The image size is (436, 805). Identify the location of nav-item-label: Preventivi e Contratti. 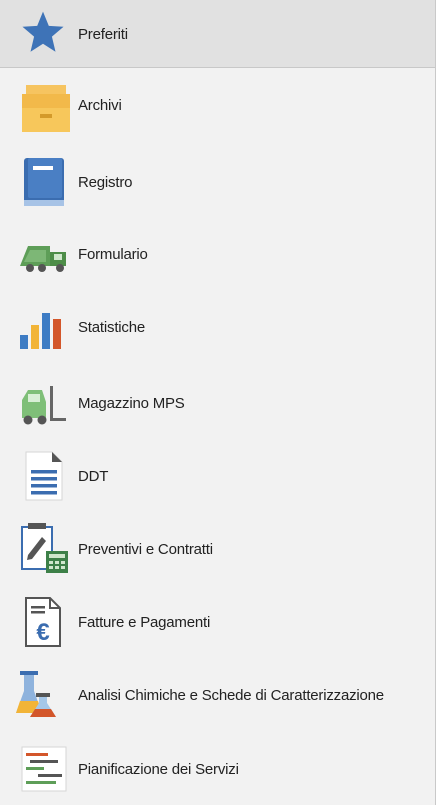
(145, 549).